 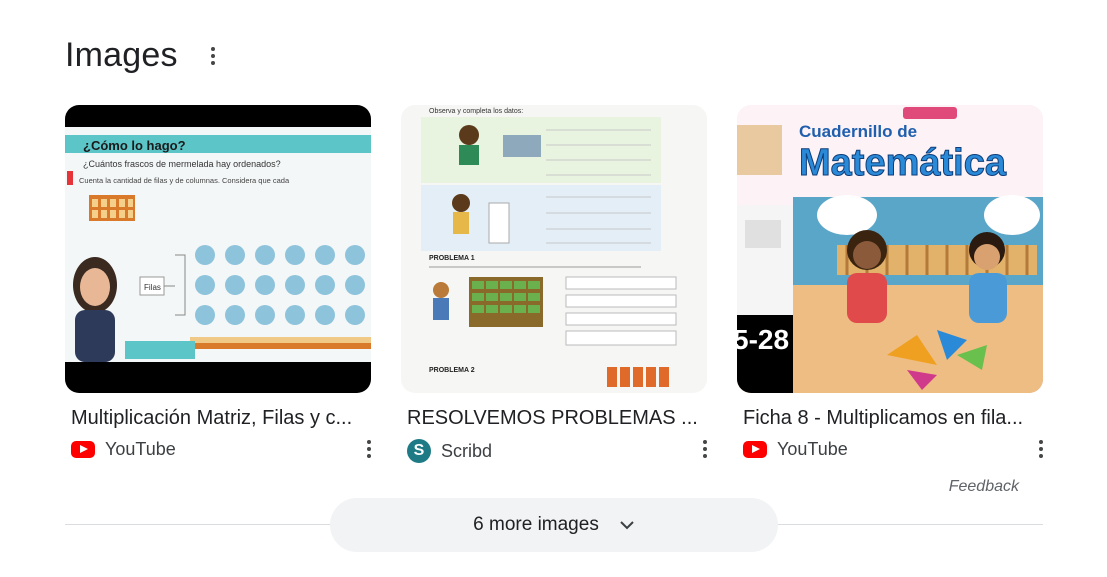 I want to click on thumb-title-line1: Cuadernillo de, so click(x=858, y=131).